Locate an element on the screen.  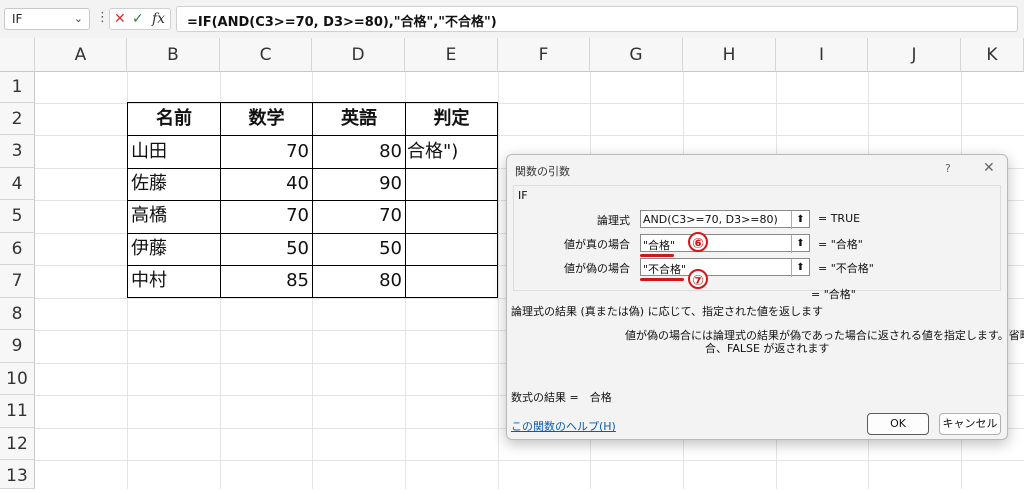
arg-value: "合格" is located at coordinates (659, 245).